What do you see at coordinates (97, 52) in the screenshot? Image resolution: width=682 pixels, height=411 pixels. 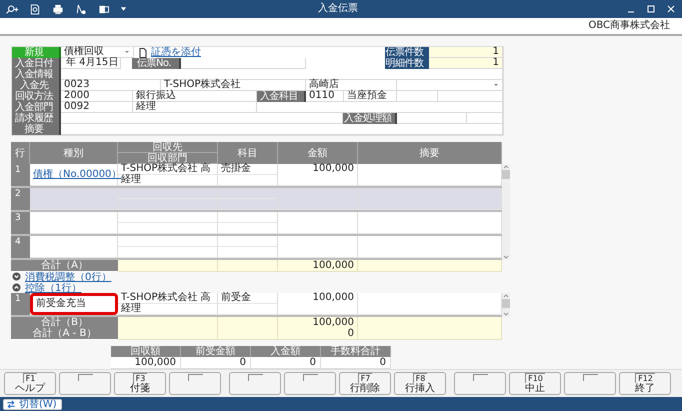 I see `type-dropdown: 債権回収` at bounding box center [97, 52].